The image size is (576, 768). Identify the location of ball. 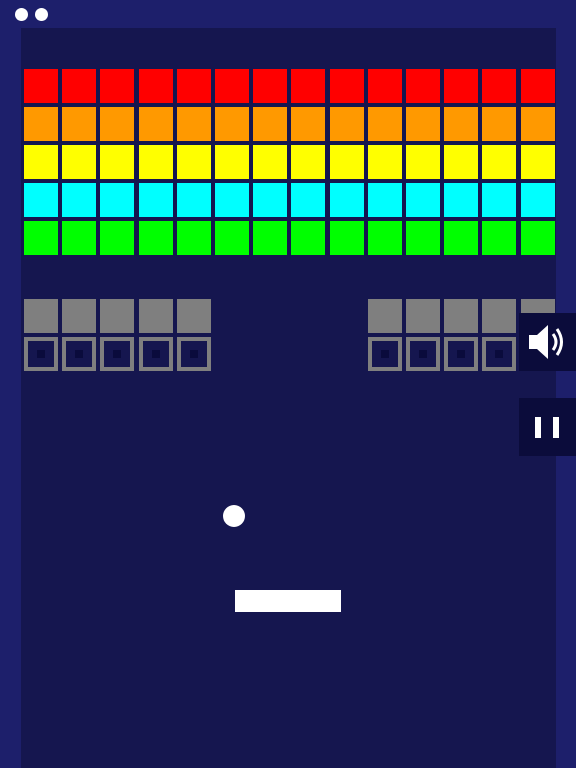
(234, 516).